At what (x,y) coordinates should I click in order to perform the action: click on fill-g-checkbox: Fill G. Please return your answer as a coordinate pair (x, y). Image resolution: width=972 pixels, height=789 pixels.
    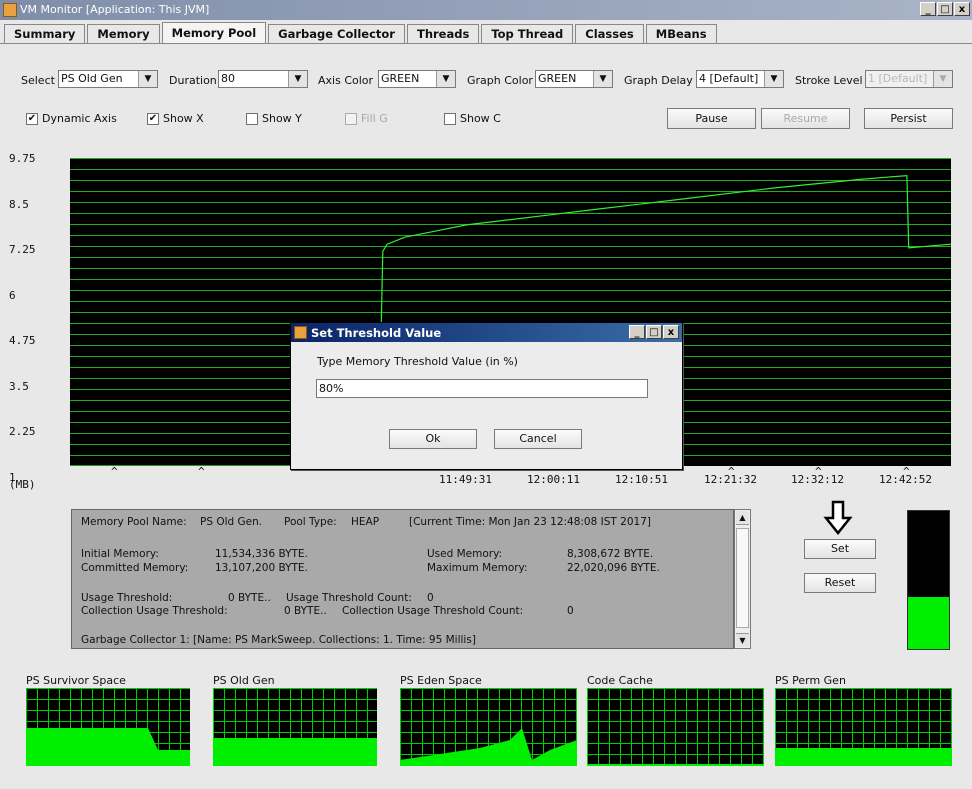
    Looking at the image, I should click on (366, 118).